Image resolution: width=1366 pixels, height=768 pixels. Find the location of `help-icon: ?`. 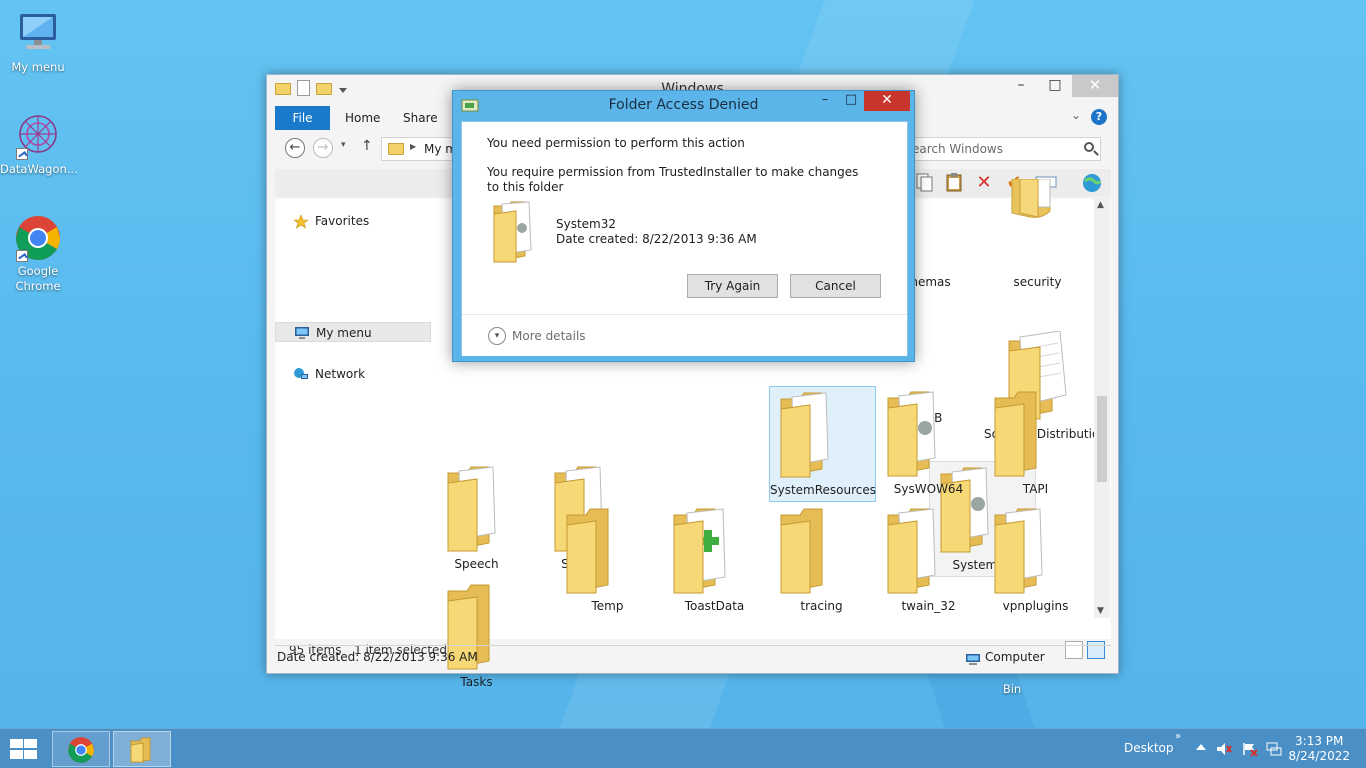

help-icon: ? is located at coordinates (1099, 117).